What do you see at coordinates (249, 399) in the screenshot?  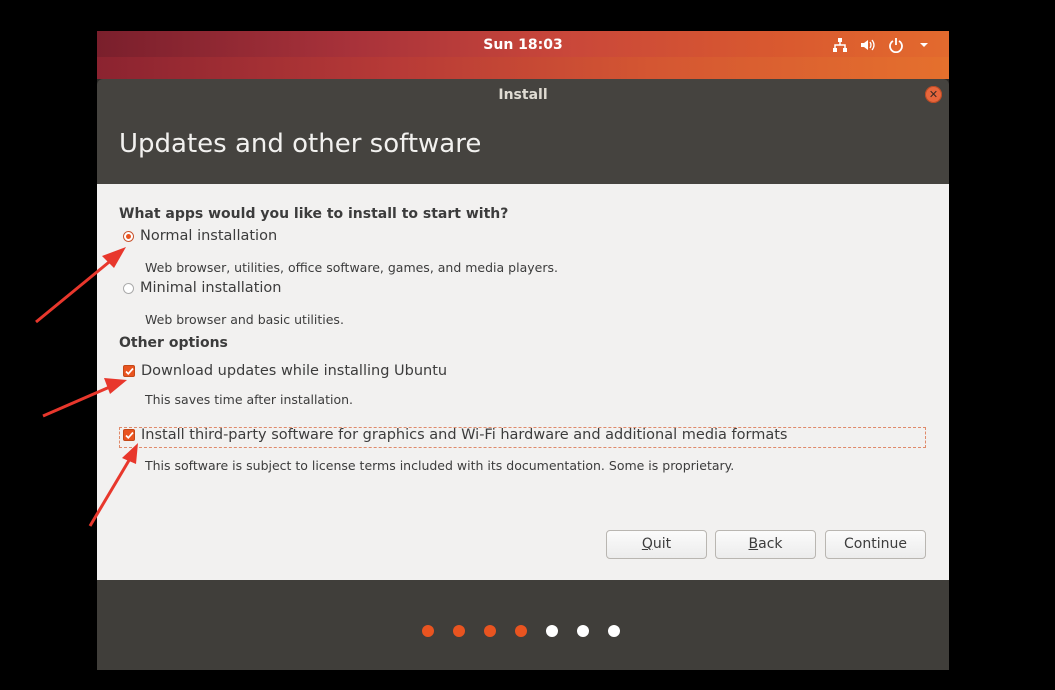 I see `download-updates-description: This saves time after installation.` at bounding box center [249, 399].